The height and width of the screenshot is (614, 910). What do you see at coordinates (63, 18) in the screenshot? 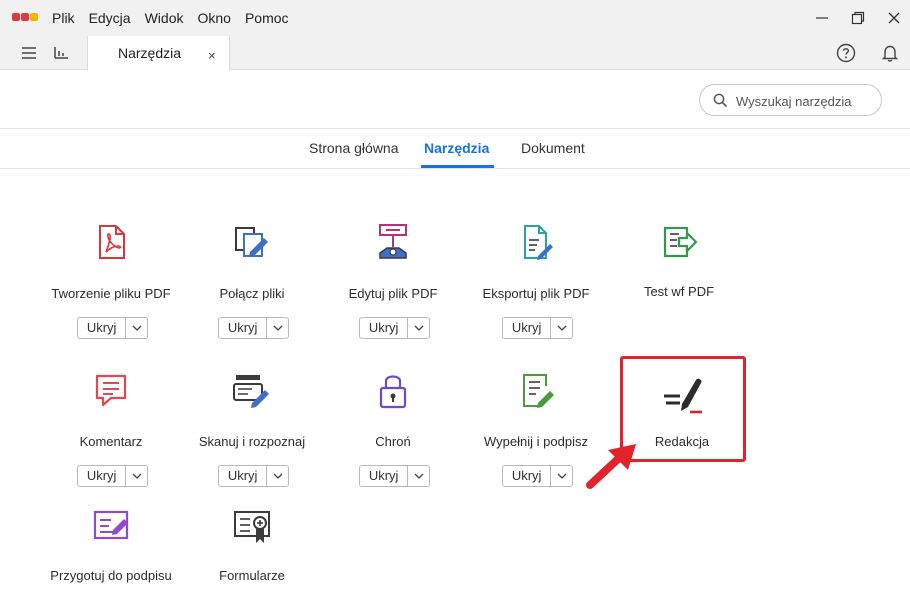
I see `menu-file: Plik` at bounding box center [63, 18].